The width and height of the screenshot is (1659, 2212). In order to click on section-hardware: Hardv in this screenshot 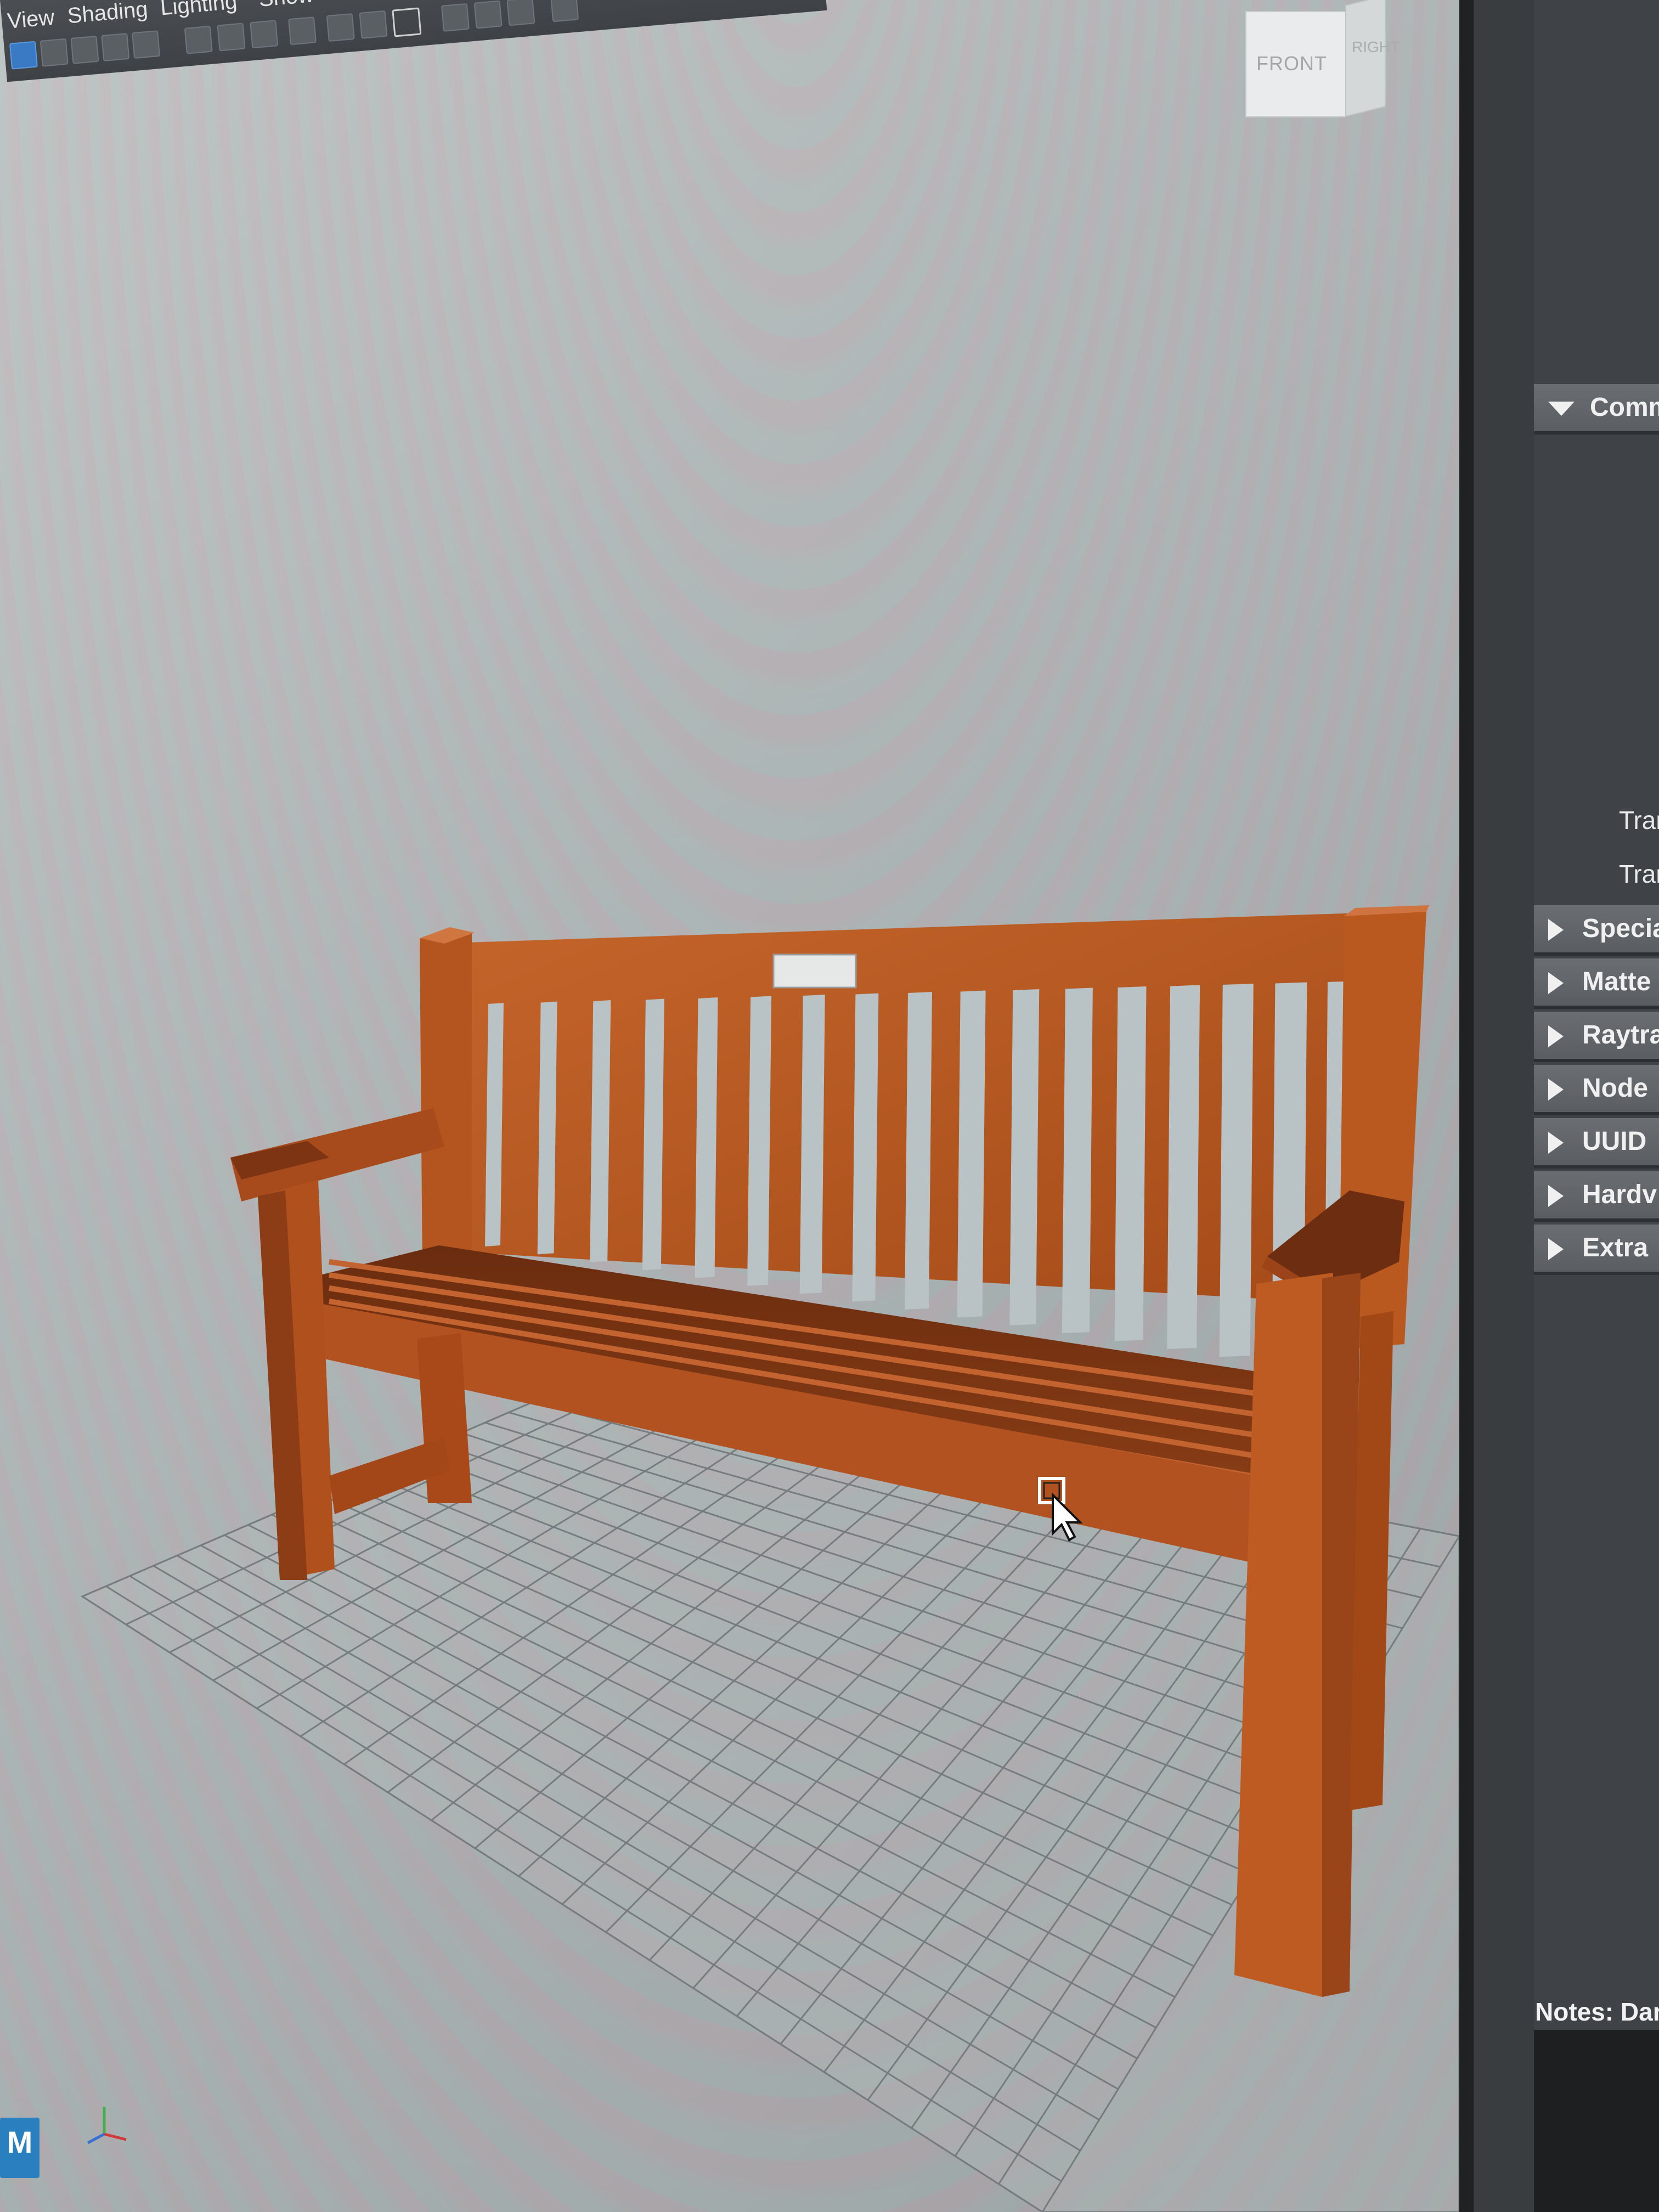, I will do `click(1596, 1197)`.